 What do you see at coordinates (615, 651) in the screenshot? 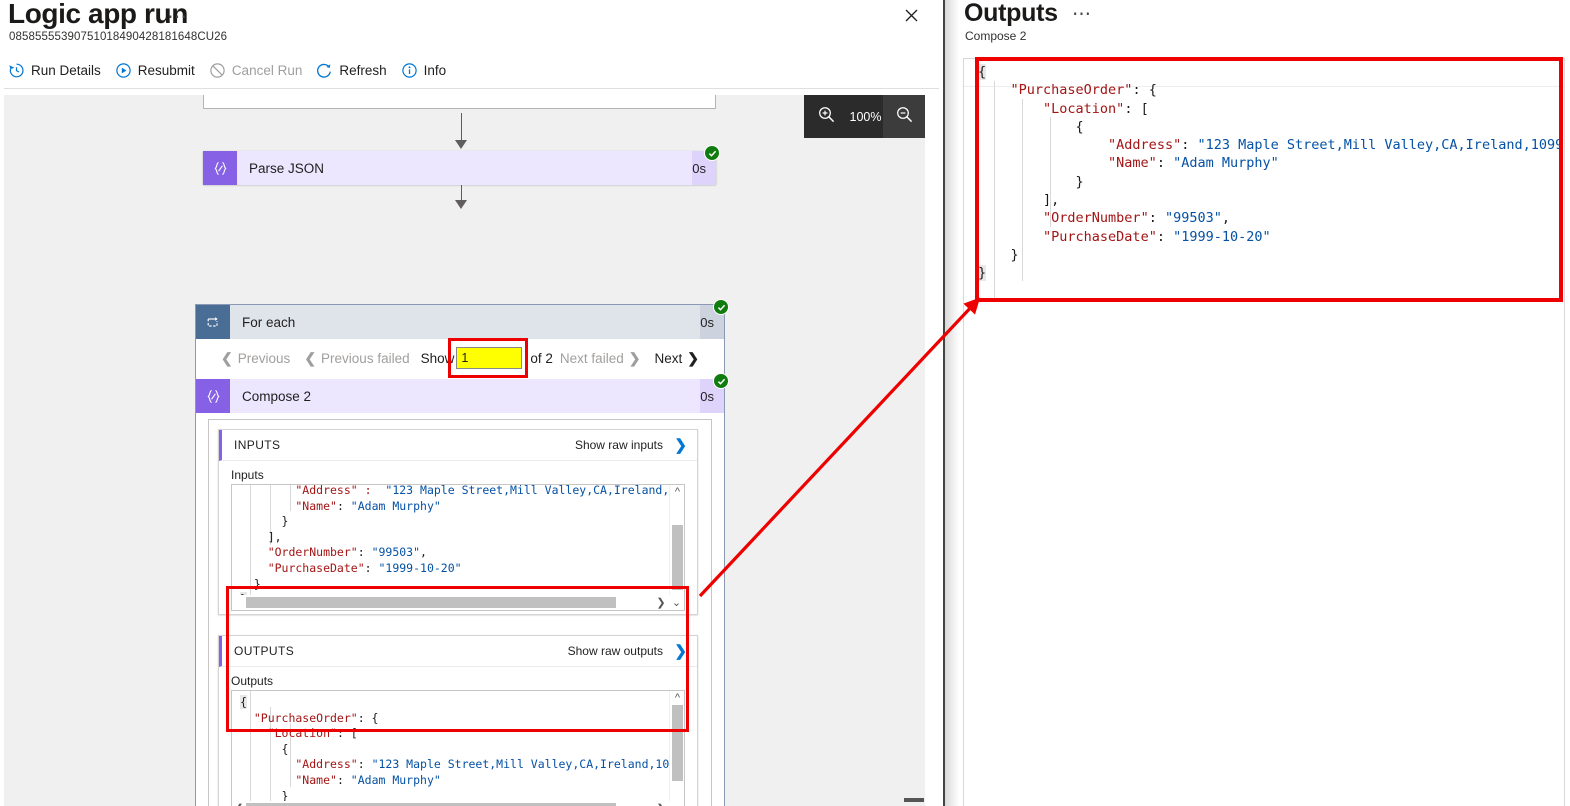
I see `show-raw-outputs-link: Show raw outputs` at bounding box center [615, 651].